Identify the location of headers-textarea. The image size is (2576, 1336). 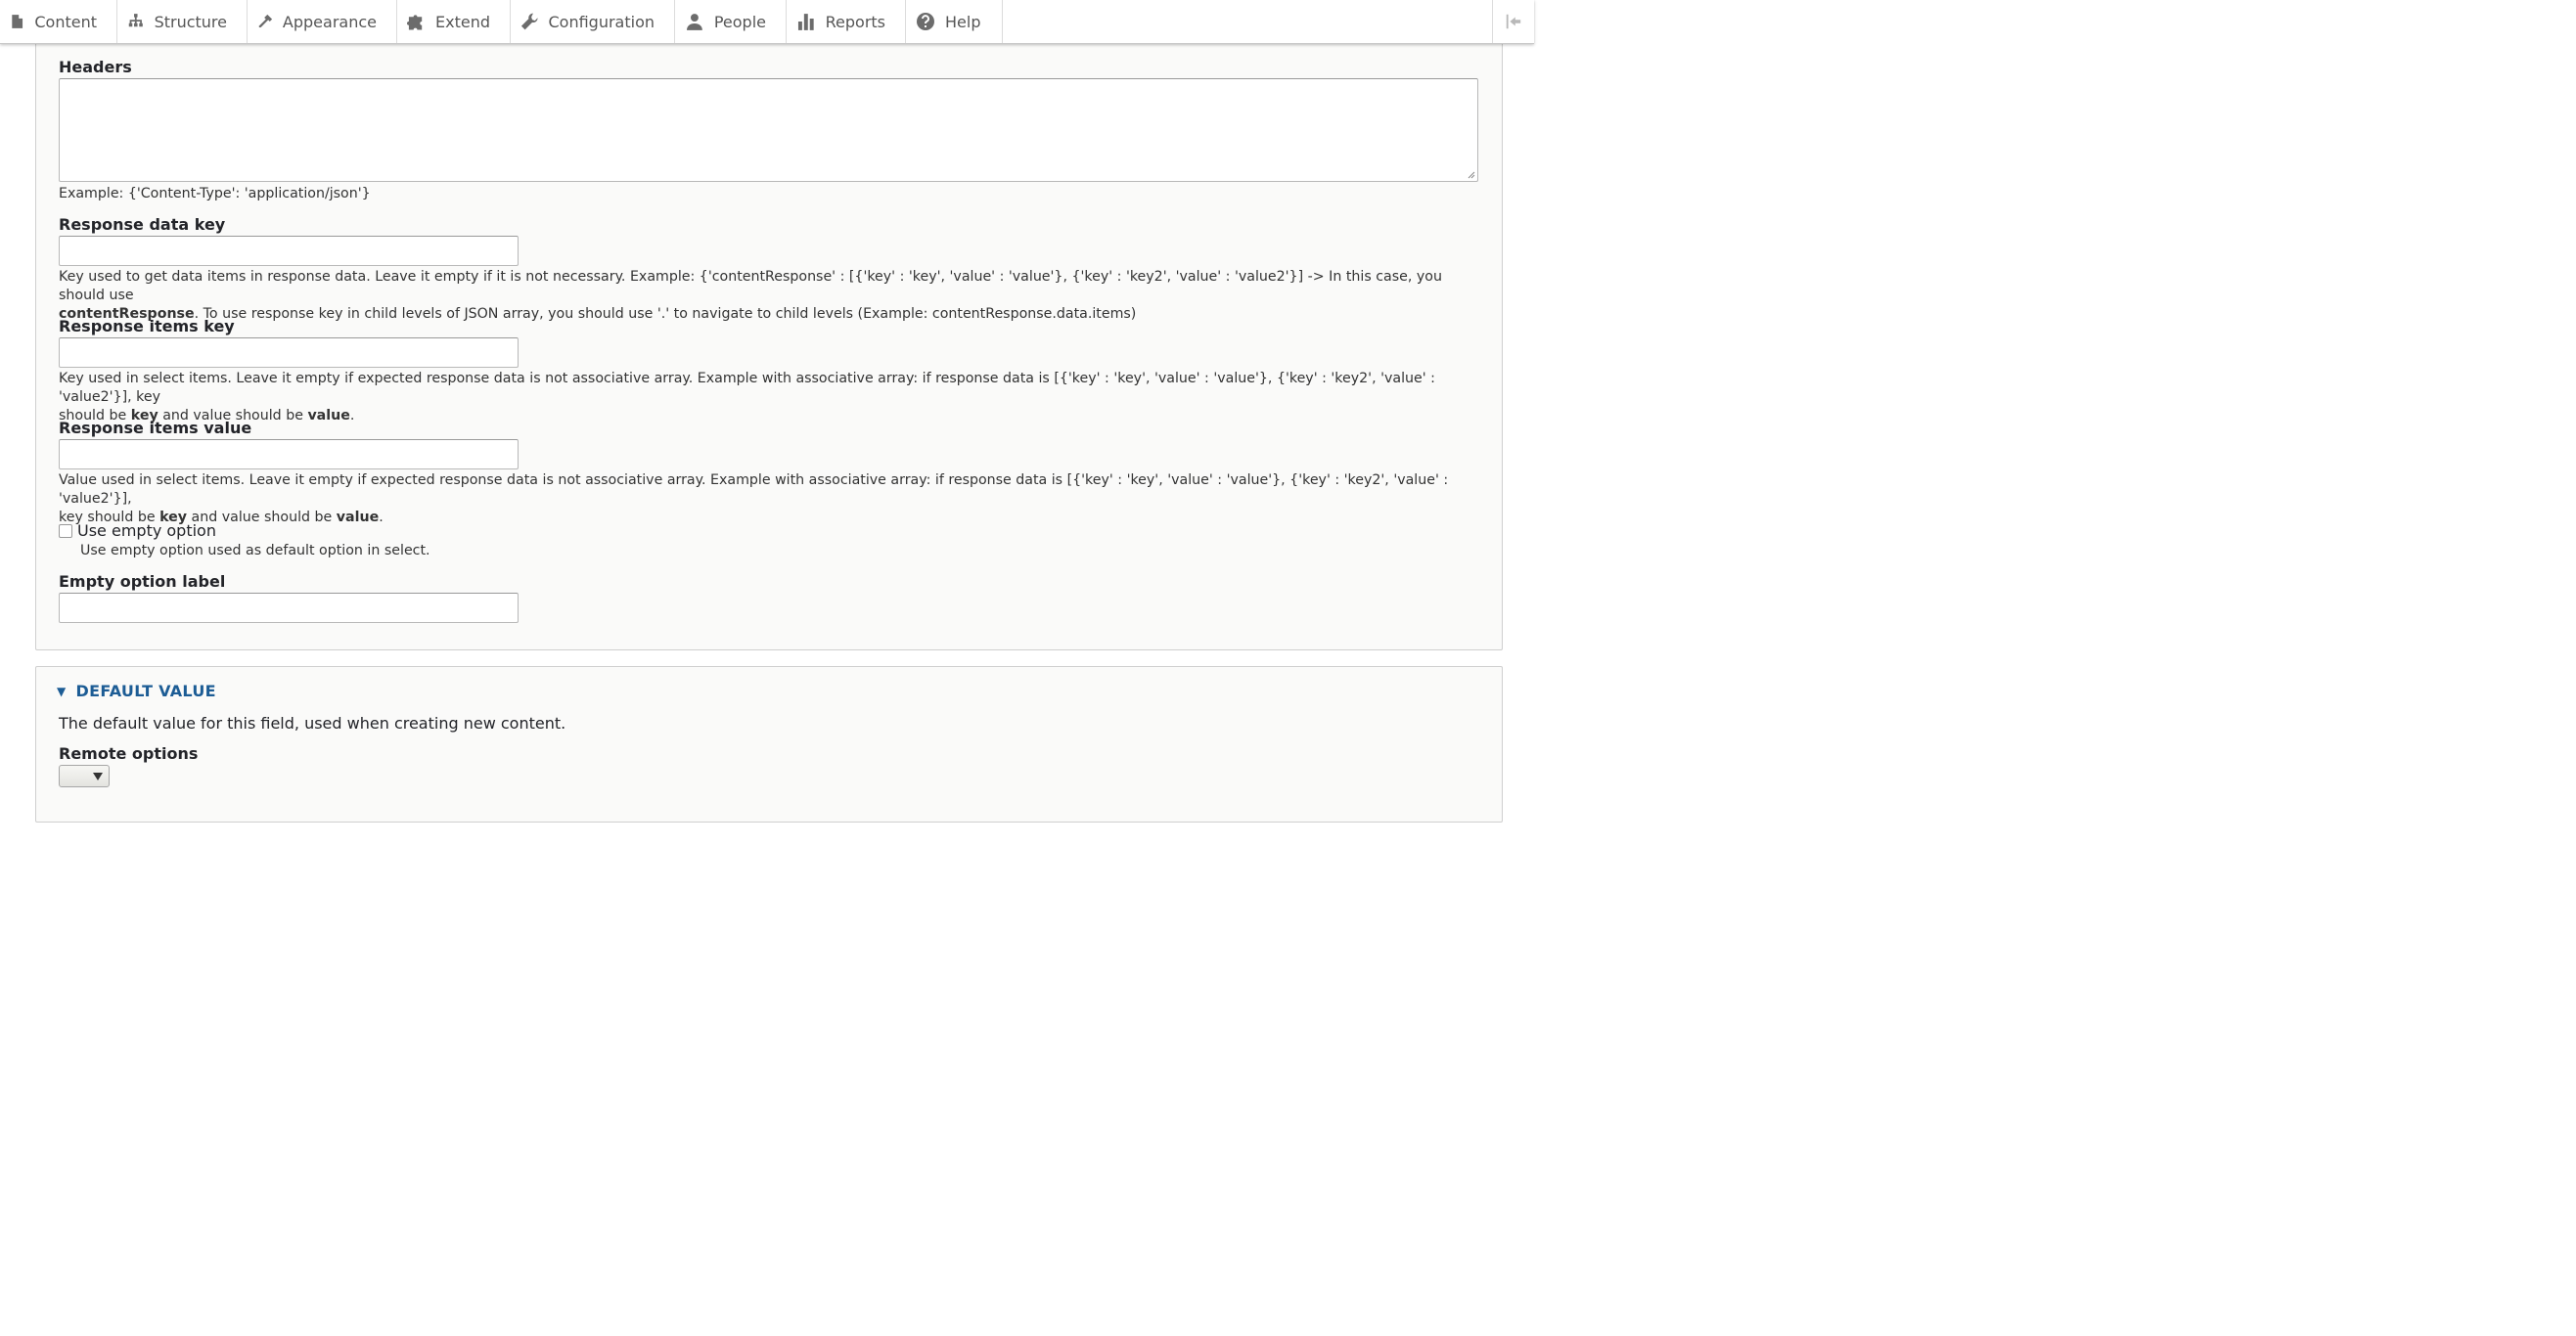
(768, 130).